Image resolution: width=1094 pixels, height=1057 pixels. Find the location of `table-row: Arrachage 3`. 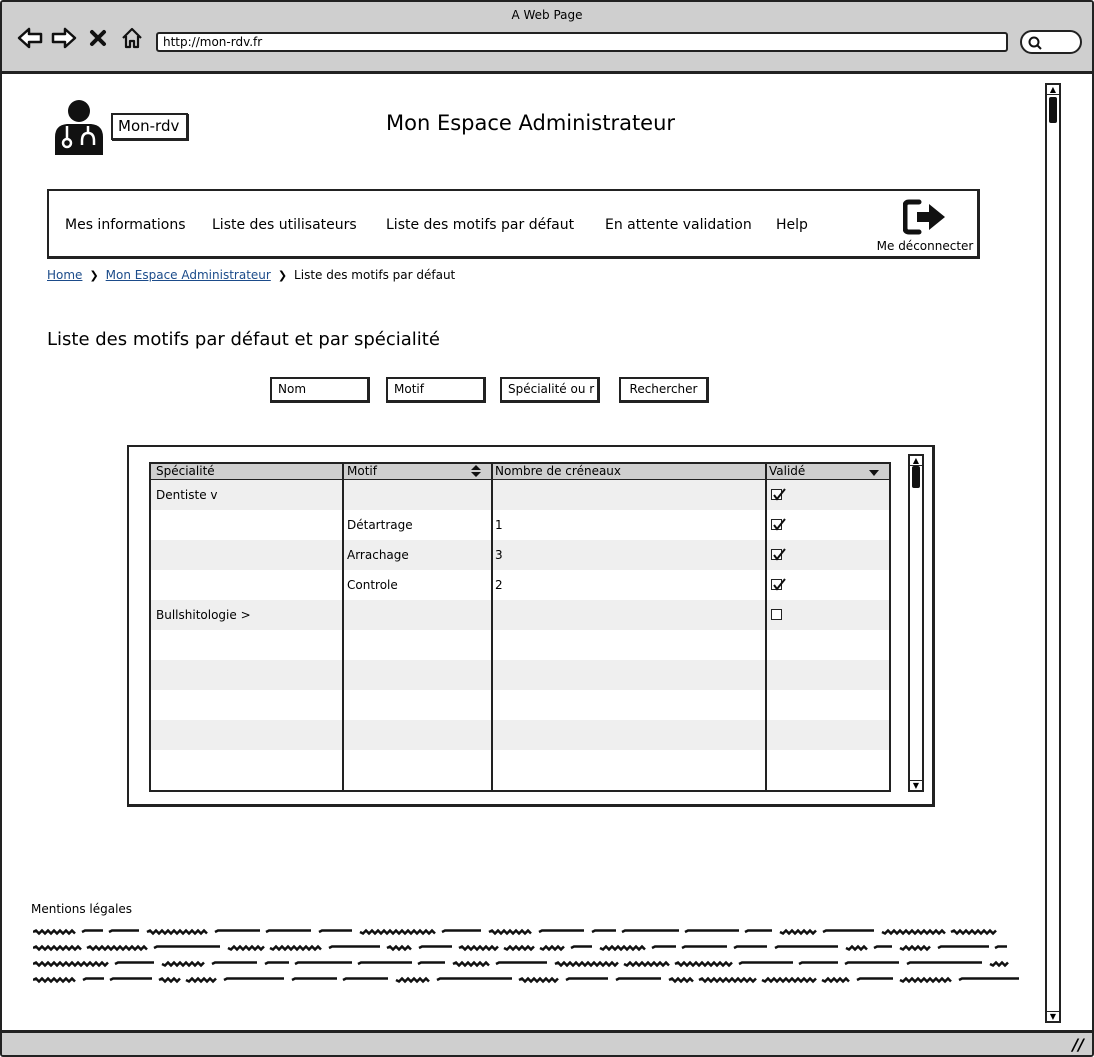

table-row: Arrachage 3 is located at coordinates (520, 555).